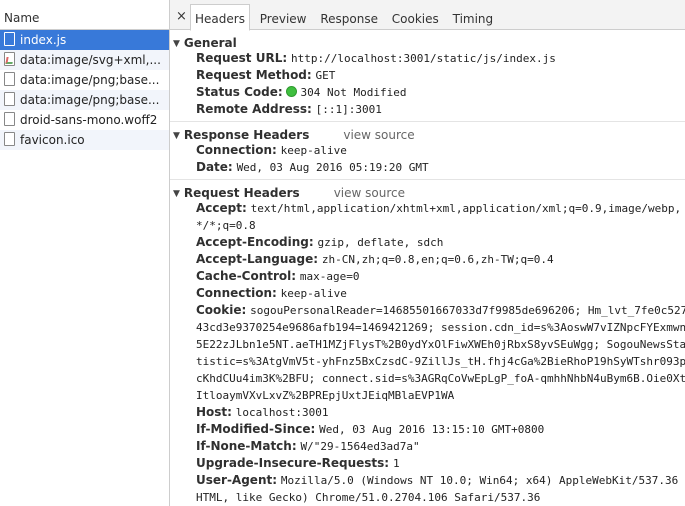  What do you see at coordinates (473, 16) in the screenshot?
I see `tab-timing: Timing` at bounding box center [473, 16].